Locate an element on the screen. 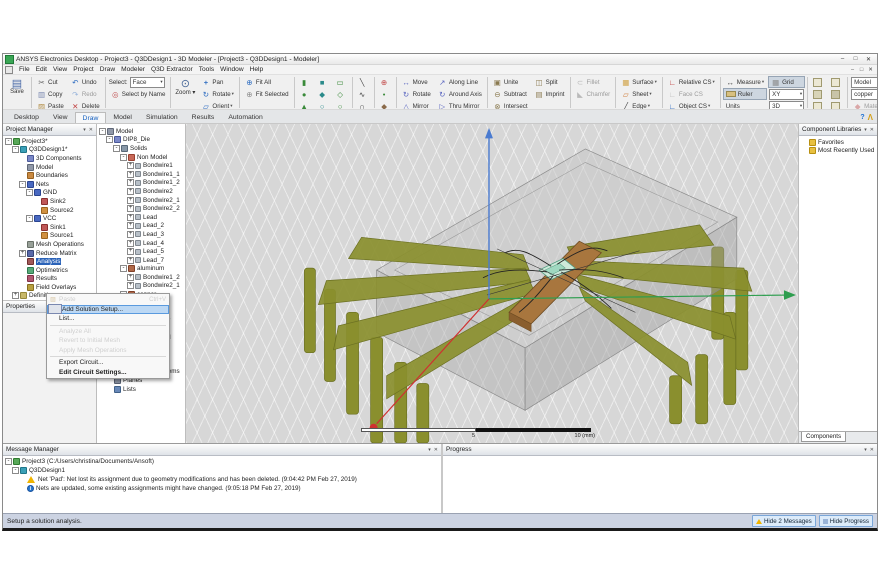  project-tree-item: - Nets is located at coordinates (49, 184).